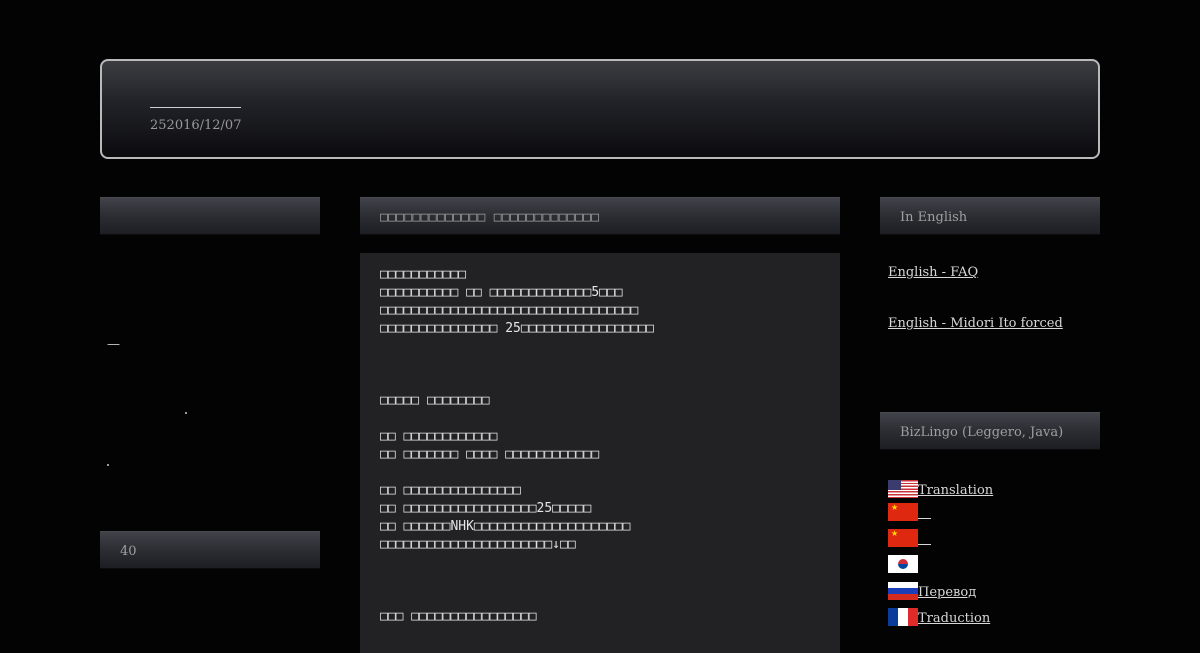 The height and width of the screenshot is (653, 1200). What do you see at coordinates (517, 328) in the screenshot?
I see `post-line: □□□□□□□□□□□□□□□ 25□□□□□□□□□□□□□□□□□` at bounding box center [517, 328].